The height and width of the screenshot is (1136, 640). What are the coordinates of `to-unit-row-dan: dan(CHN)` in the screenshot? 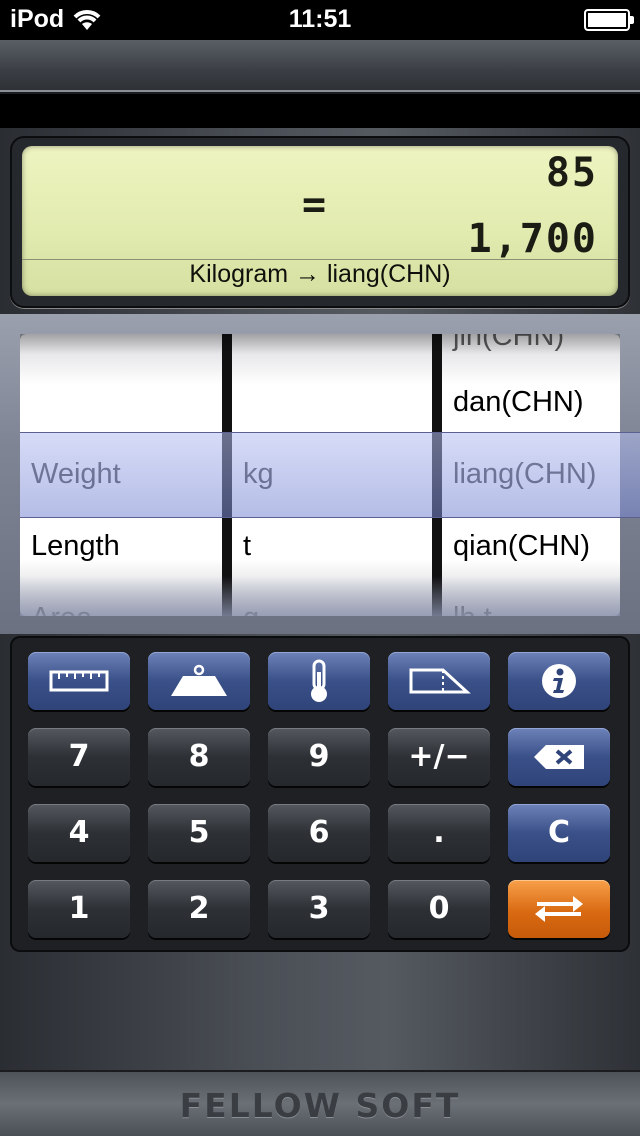 It's located at (531, 402).